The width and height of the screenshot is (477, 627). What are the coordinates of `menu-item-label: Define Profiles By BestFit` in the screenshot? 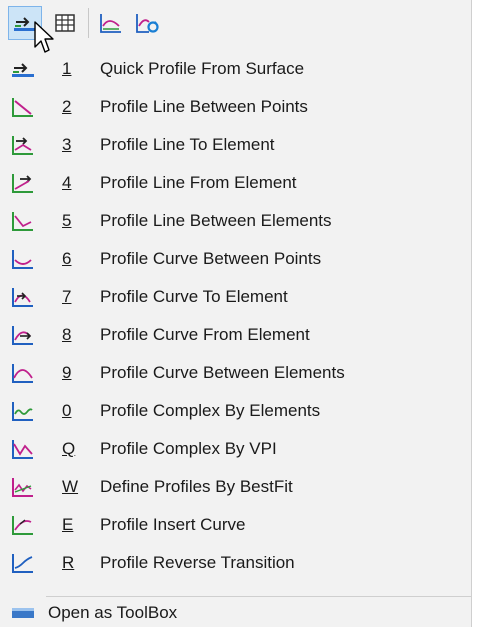 It's located at (196, 486).